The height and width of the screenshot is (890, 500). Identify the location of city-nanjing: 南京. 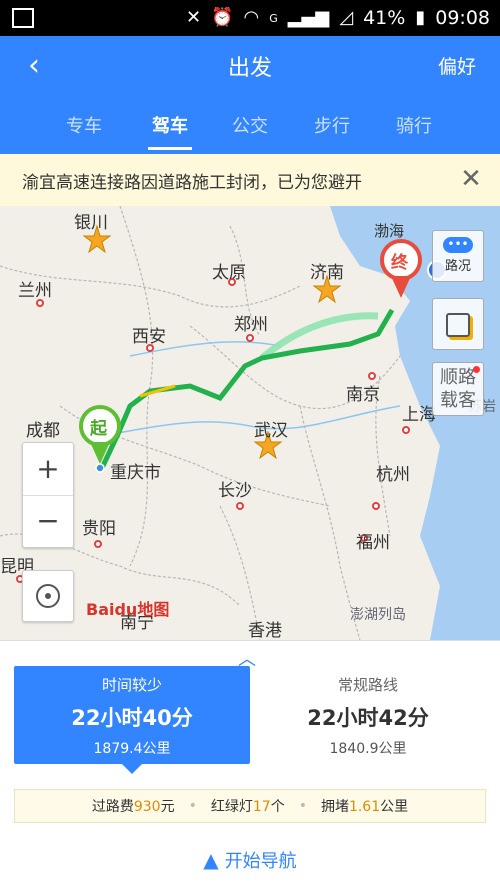
(363, 395).